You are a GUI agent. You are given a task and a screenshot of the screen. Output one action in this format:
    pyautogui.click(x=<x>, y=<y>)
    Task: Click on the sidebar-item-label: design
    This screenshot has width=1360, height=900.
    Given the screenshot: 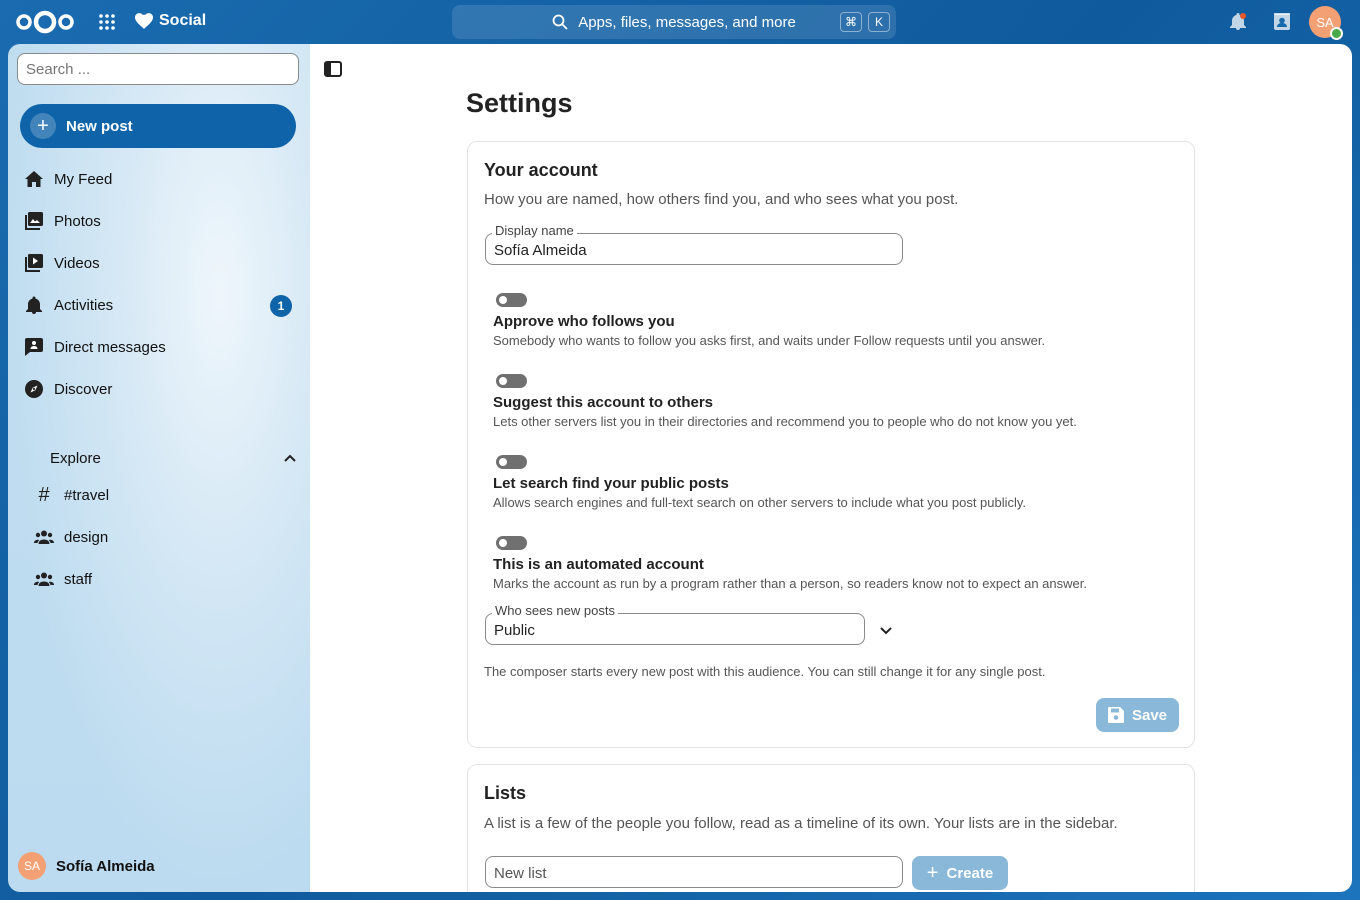 What is the action you would take?
    pyautogui.click(x=86, y=537)
    